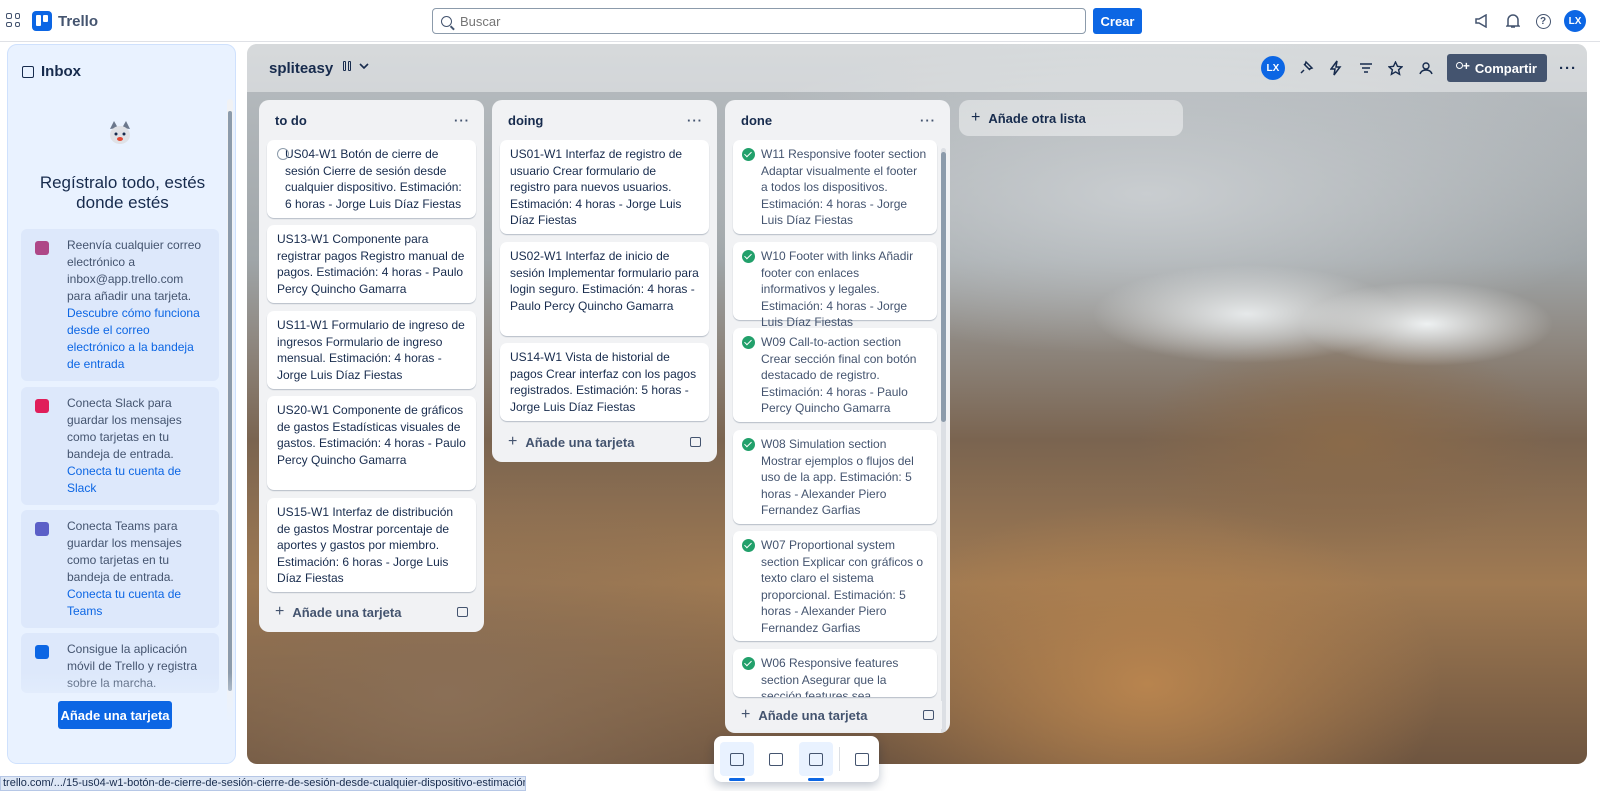 This screenshot has width=1600, height=791. What do you see at coordinates (1575, 21) in the screenshot?
I see `user-avatar: LX` at bounding box center [1575, 21].